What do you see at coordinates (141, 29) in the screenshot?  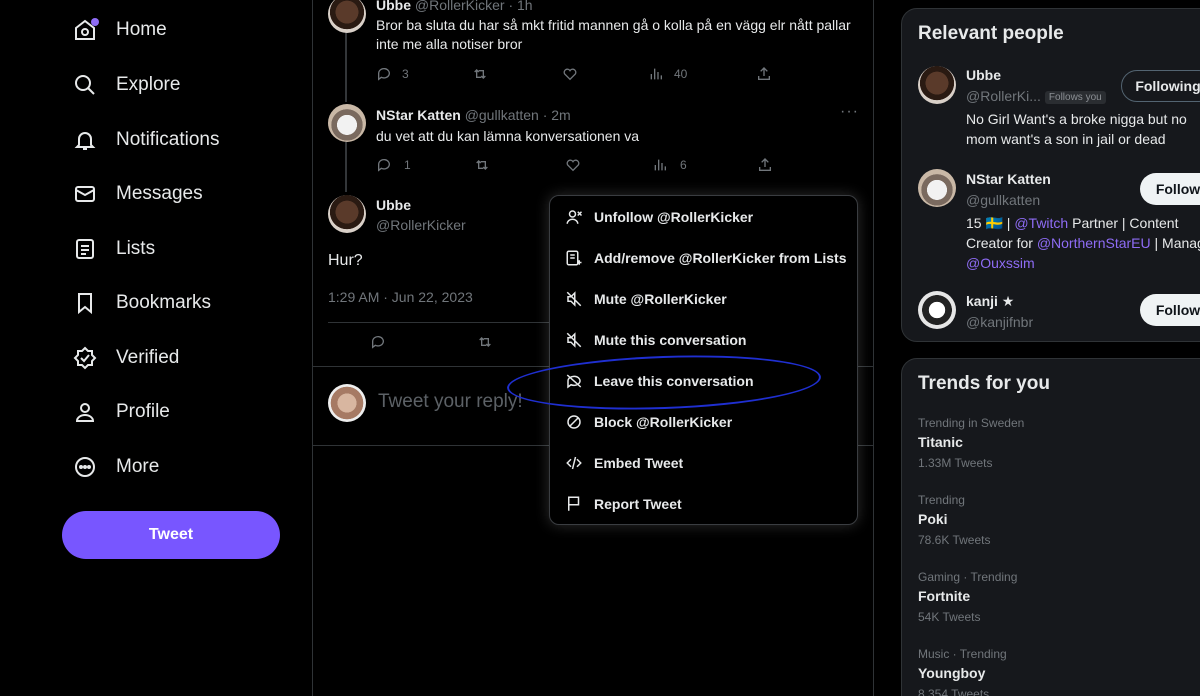 I see `nav-label: Home` at bounding box center [141, 29].